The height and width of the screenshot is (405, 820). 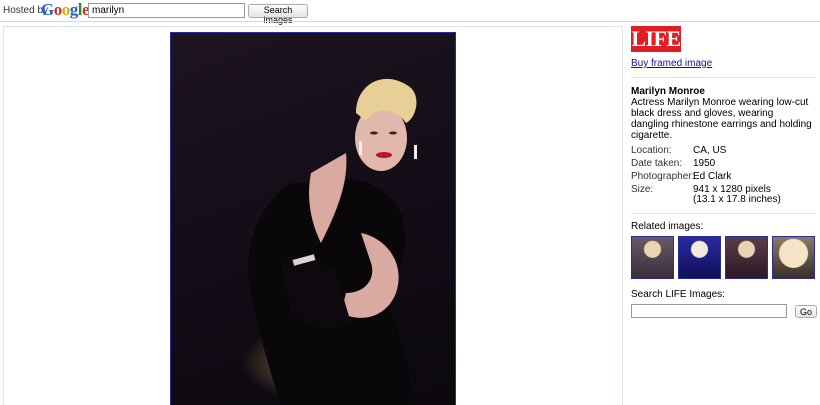 I want to click on life-search-input, so click(x=709, y=311).